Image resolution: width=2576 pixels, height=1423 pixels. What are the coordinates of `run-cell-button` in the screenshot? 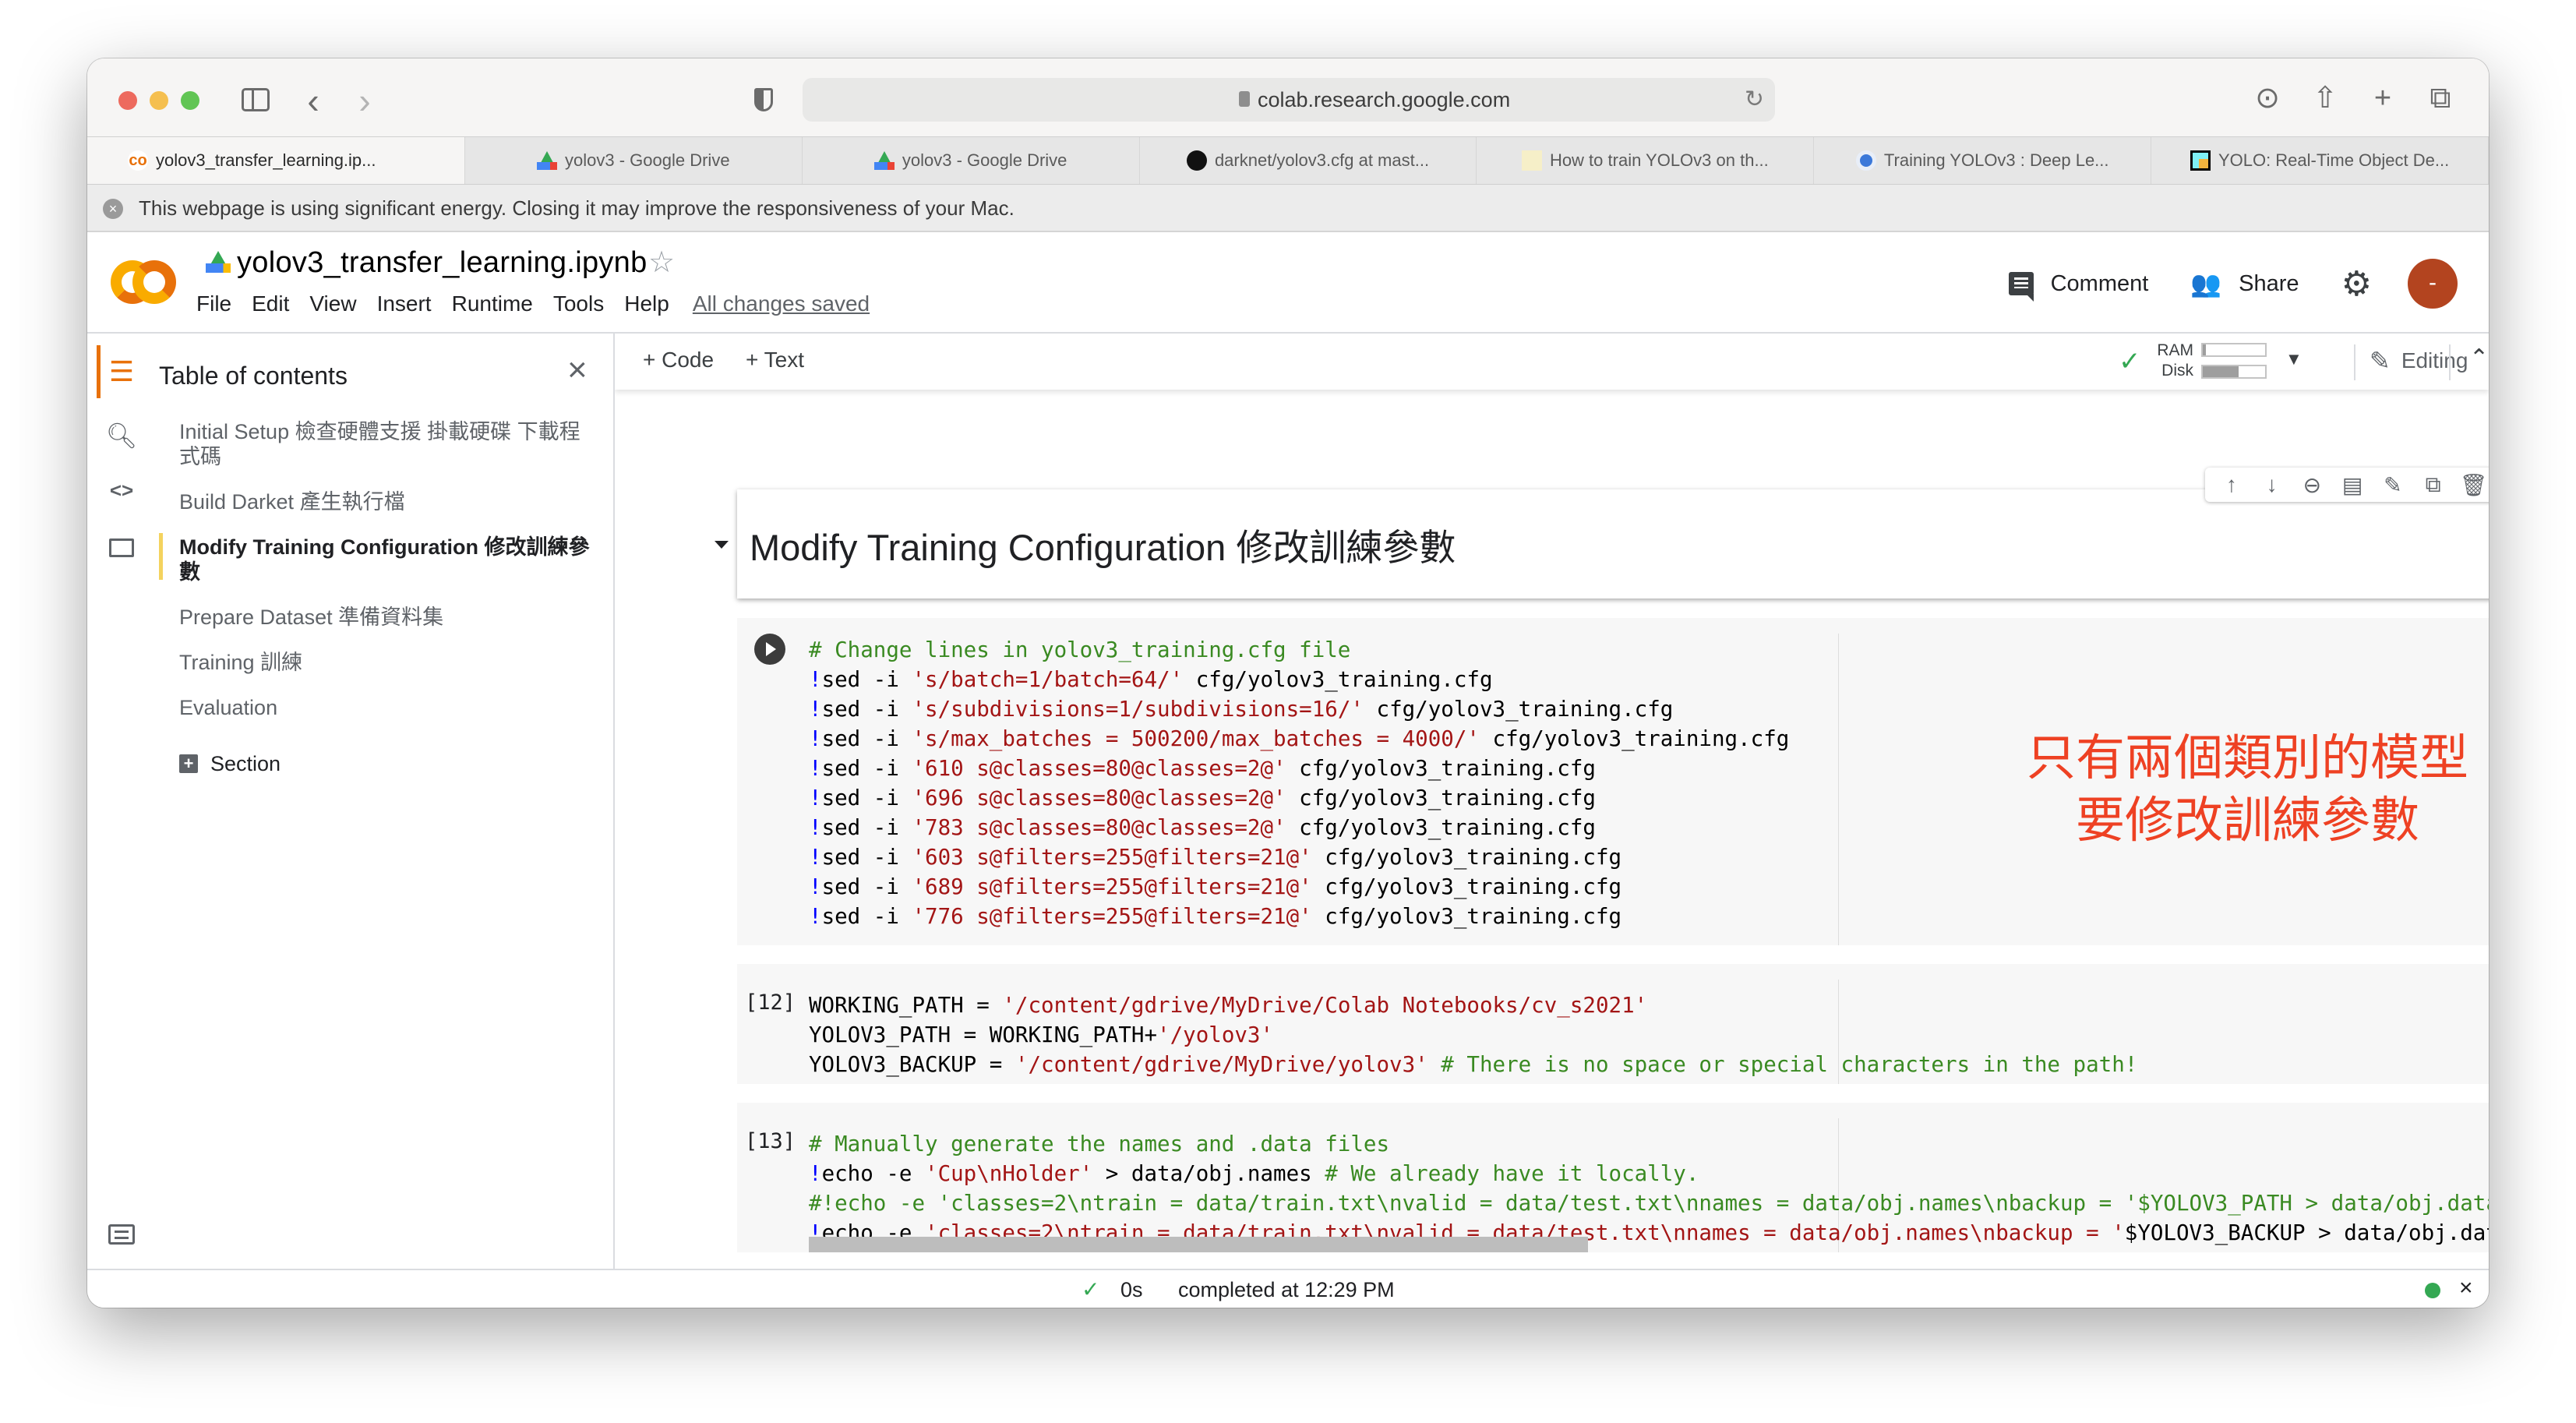 It's located at (769, 649).